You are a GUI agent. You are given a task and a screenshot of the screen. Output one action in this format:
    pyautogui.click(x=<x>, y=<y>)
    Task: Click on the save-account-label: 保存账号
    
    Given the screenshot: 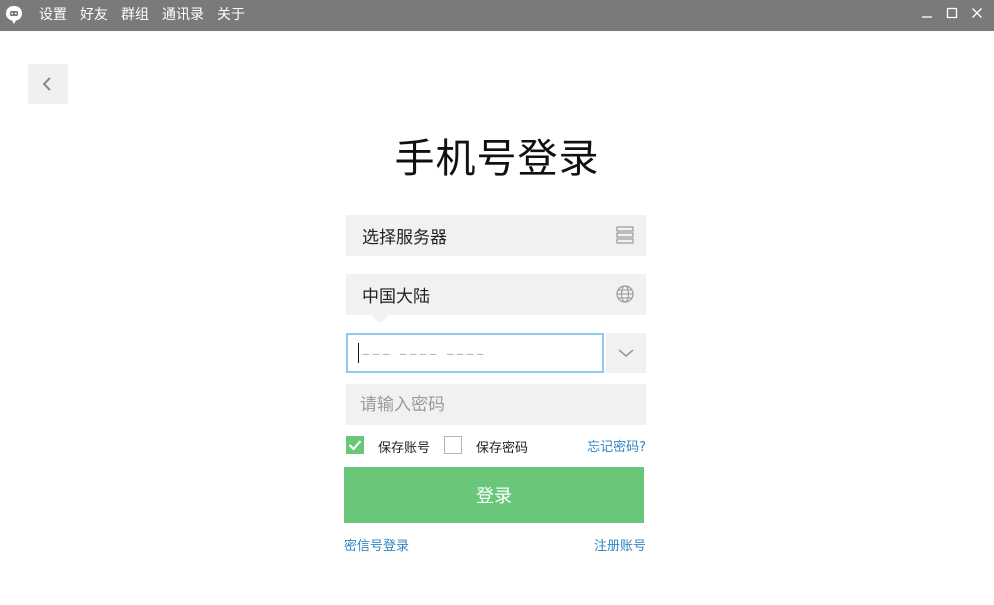 What is the action you would take?
    pyautogui.click(x=404, y=448)
    